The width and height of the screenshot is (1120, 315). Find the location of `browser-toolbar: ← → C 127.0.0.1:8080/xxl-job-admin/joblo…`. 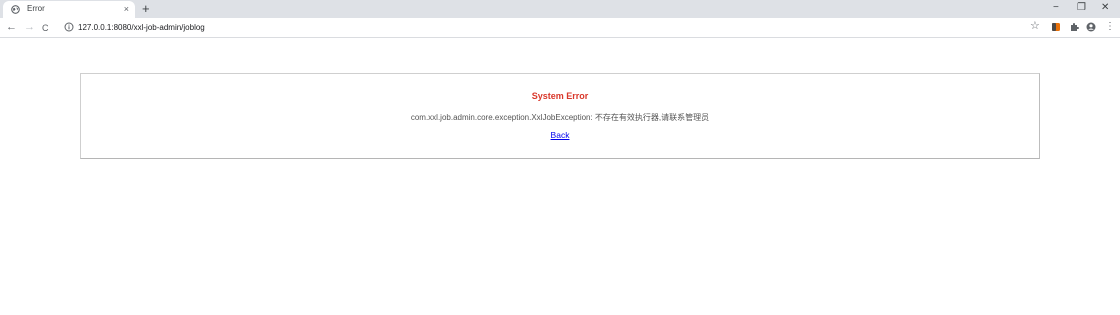

browser-toolbar: ← → C 127.0.0.1:8080/xxl-job-admin/joblo… is located at coordinates (560, 28).